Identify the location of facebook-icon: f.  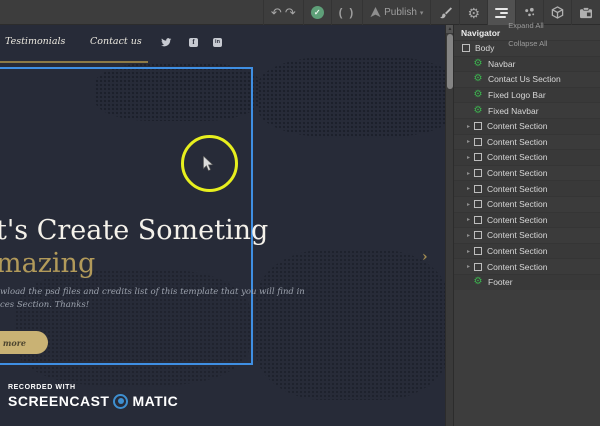
(193, 42).